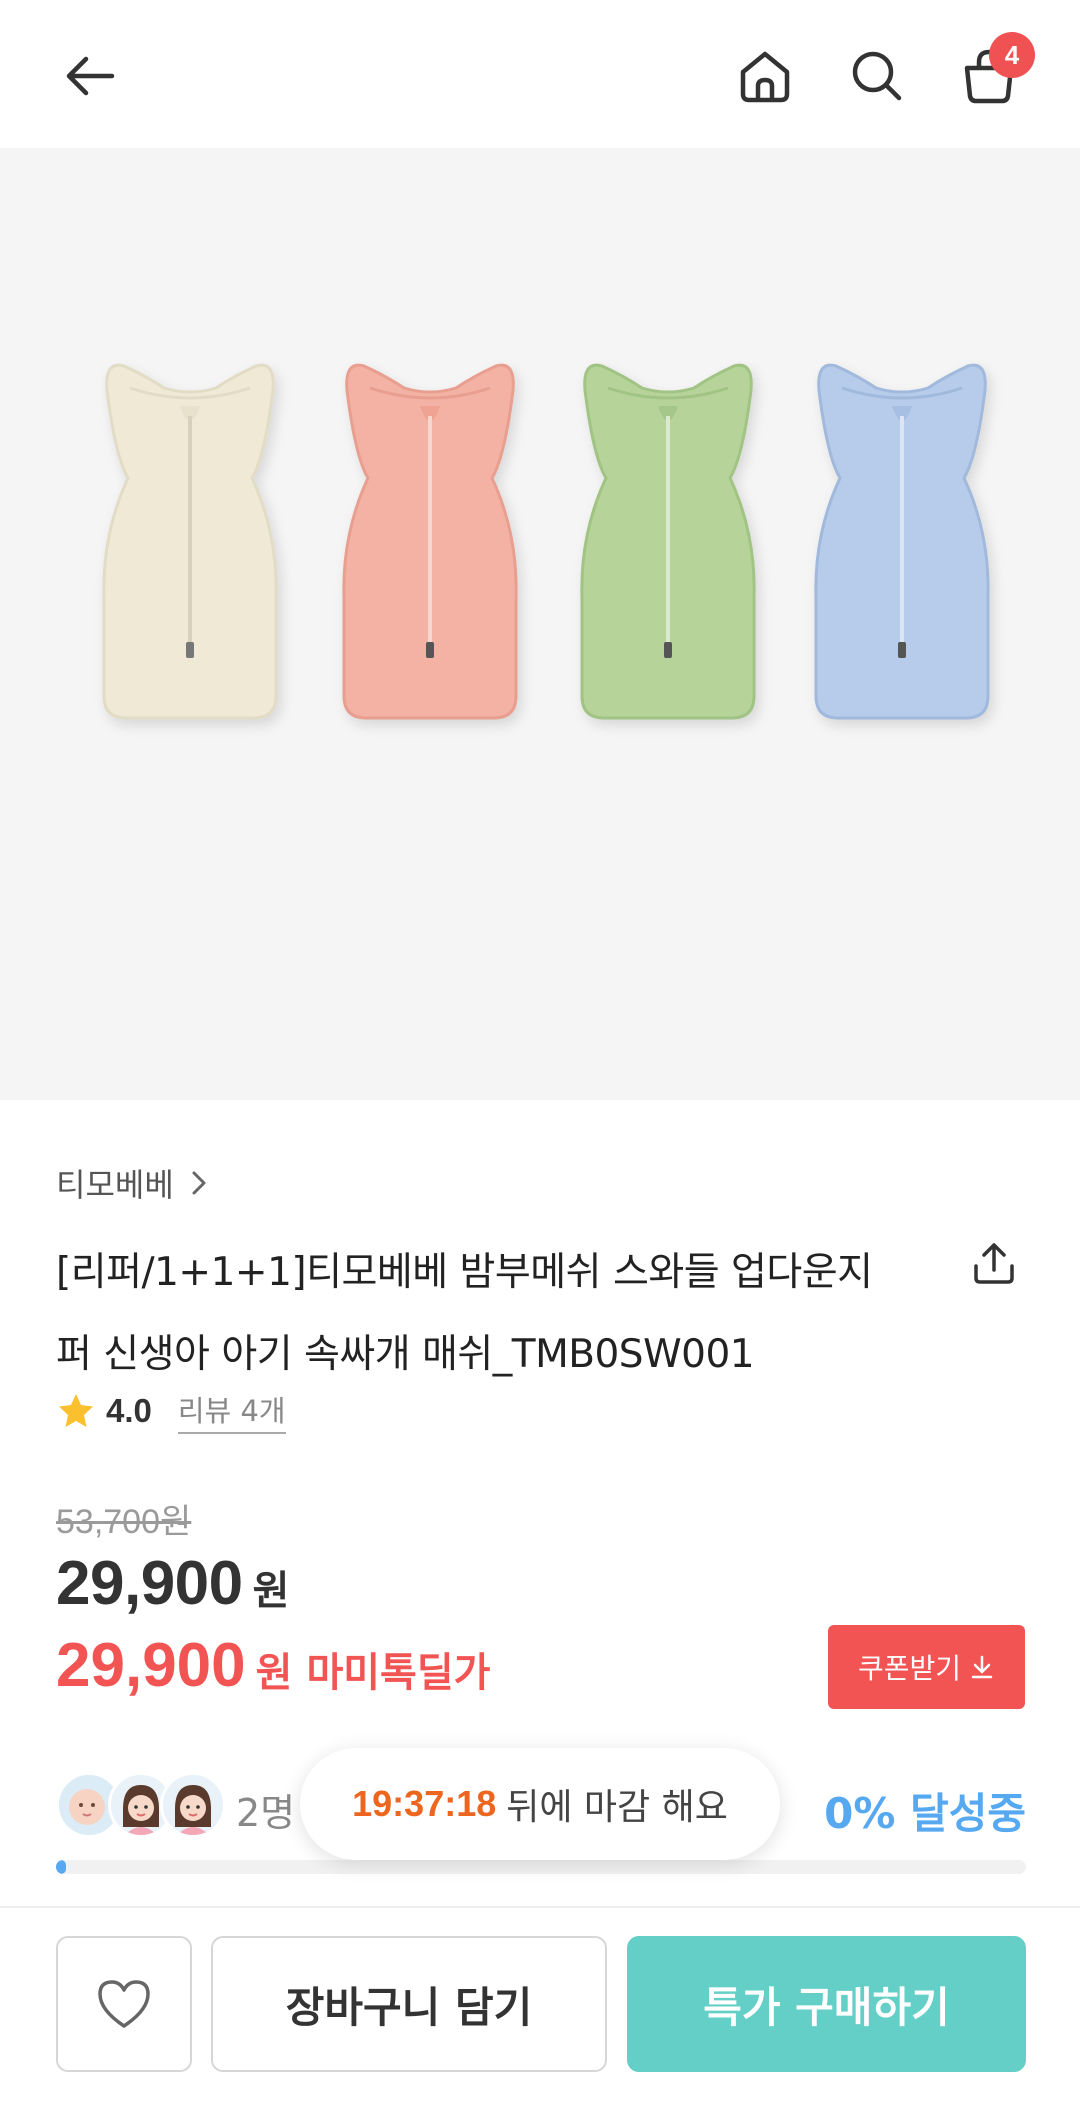 This screenshot has width=1080, height=2103. I want to click on cart-button: 4, so click(989, 76).